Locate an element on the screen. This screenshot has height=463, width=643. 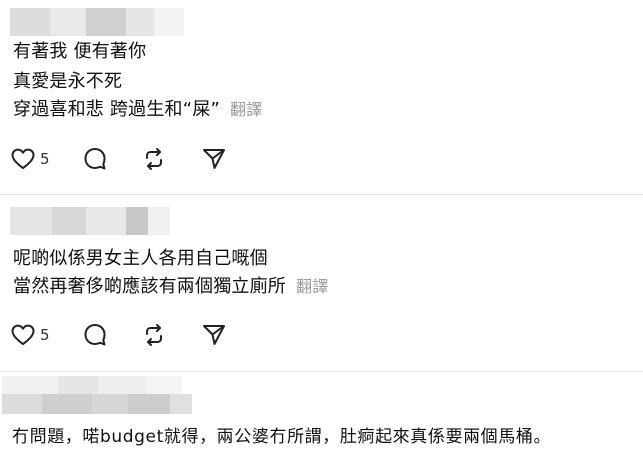
post-text-line: 穿過喜和悲 跨過生和“屎” 翻譯 is located at coordinates (137, 110).